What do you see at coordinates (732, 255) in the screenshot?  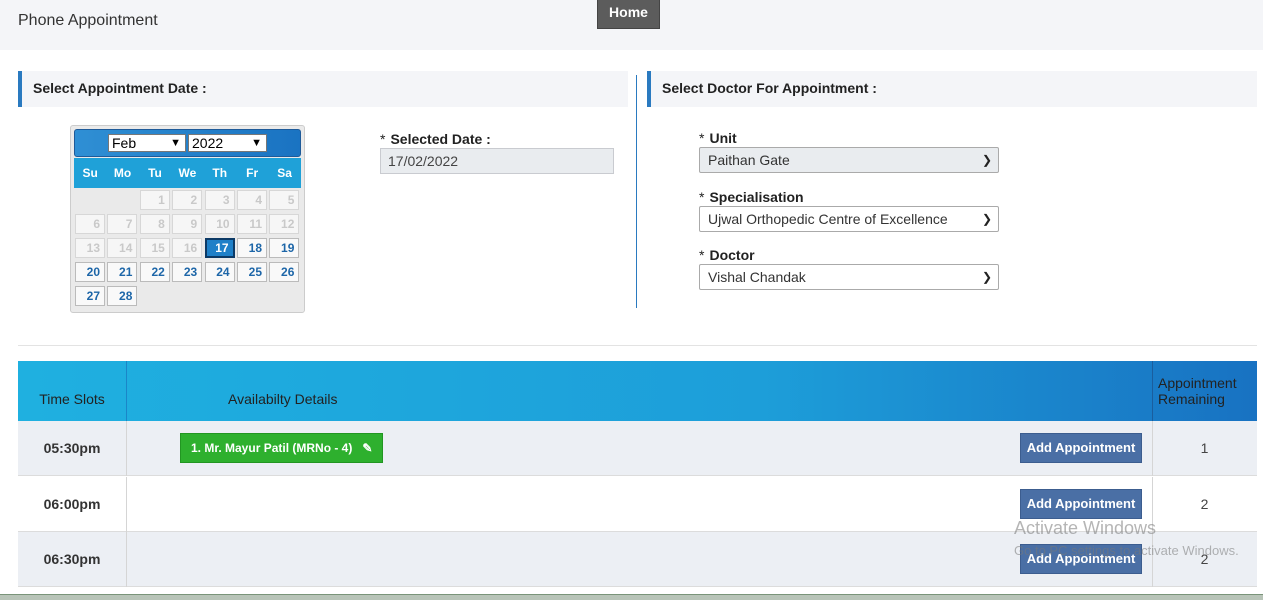 I see `doctor-label-text: Doctor` at bounding box center [732, 255].